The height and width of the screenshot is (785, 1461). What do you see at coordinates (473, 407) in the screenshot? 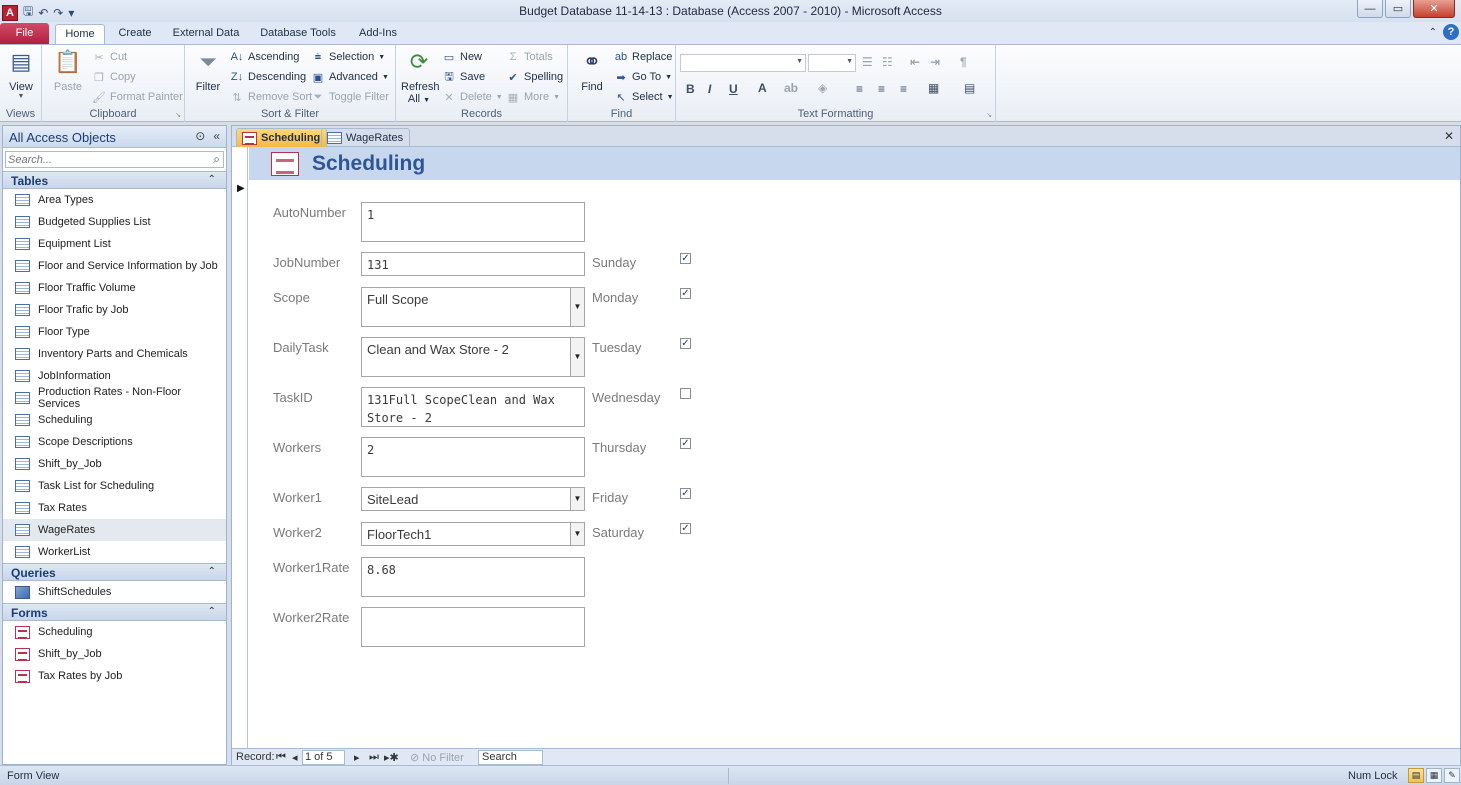
I see `textbox-taskid: 131Full ScopeClean and Wax Store - 2` at bounding box center [473, 407].